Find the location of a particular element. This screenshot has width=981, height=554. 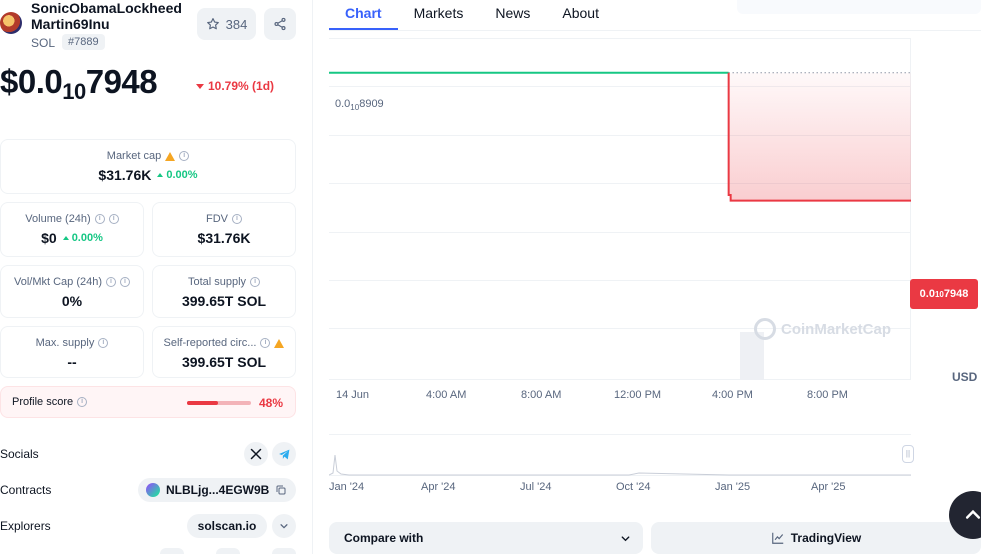

nav-tick: Jul '24 is located at coordinates (536, 487).